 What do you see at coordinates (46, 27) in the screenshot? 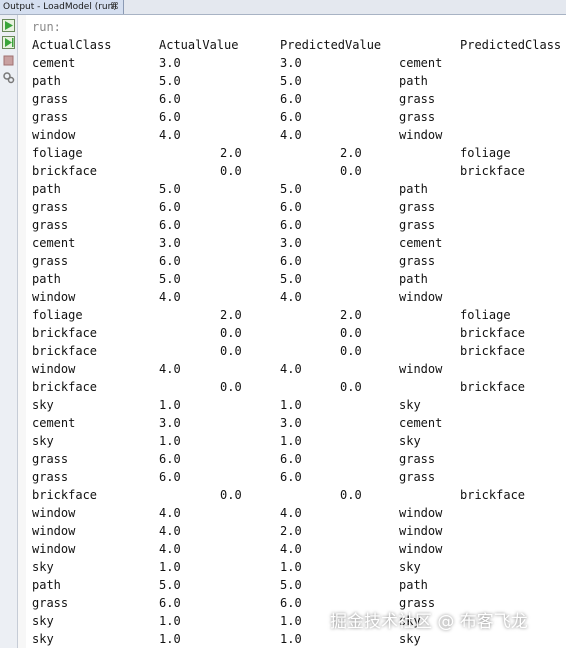
I see `run-label: run:` at bounding box center [46, 27].